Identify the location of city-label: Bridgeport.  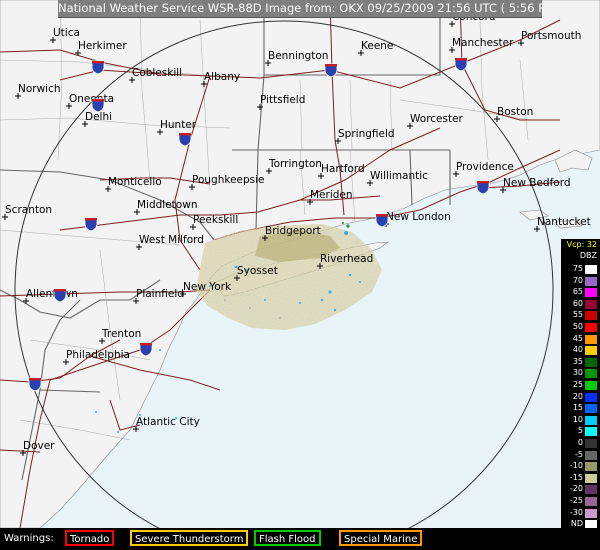
(293, 231).